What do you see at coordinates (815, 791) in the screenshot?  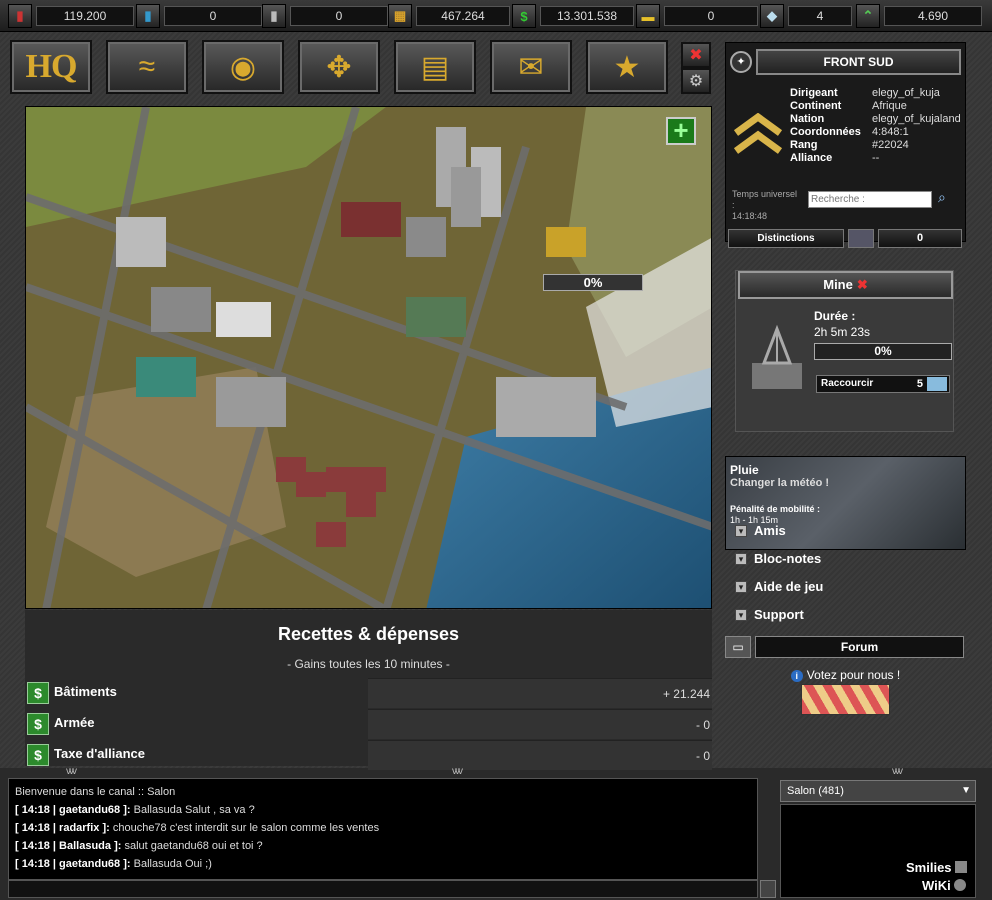 I see `channel-name: Salon (481)` at bounding box center [815, 791].